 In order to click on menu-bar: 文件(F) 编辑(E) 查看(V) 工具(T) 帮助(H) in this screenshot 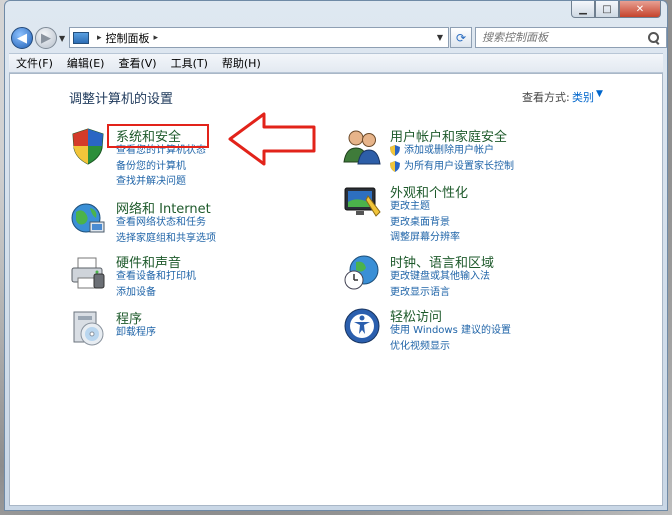, I will do `click(336, 63)`.